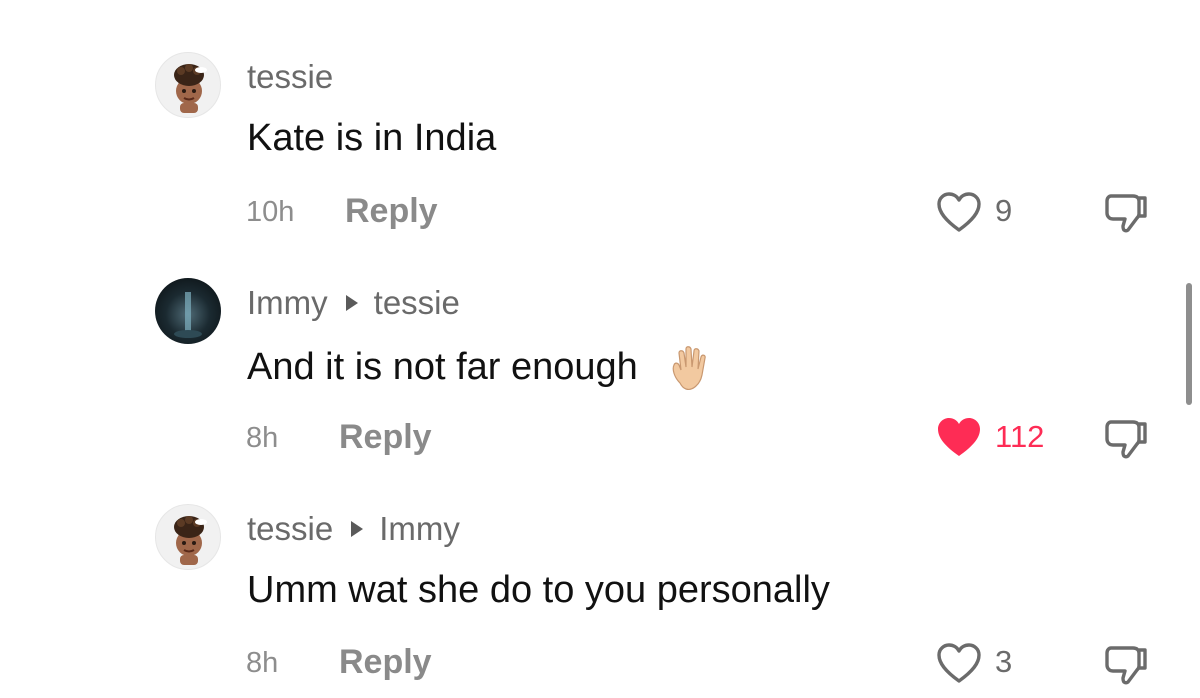 The width and height of the screenshot is (1200, 698). What do you see at coordinates (188, 315) in the screenshot?
I see `photo-avatar-icon` at bounding box center [188, 315].